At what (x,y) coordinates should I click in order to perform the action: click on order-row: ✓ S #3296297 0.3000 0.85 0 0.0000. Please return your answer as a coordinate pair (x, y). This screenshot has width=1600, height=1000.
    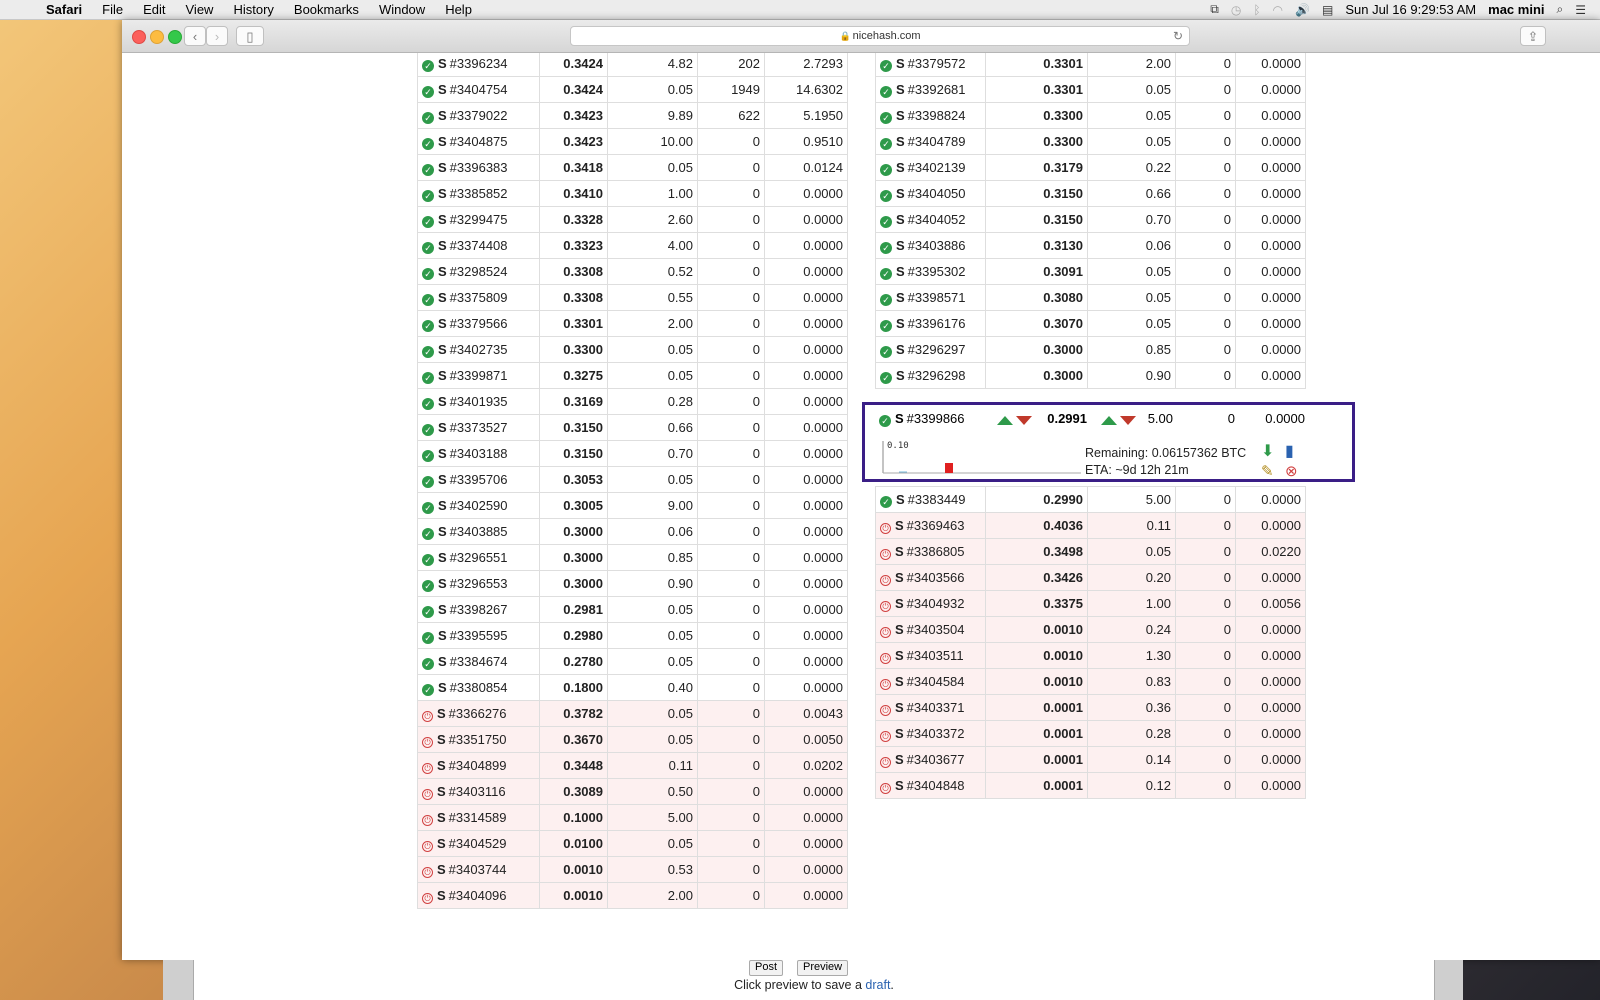
    Looking at the image, I should click on (1090, 349).